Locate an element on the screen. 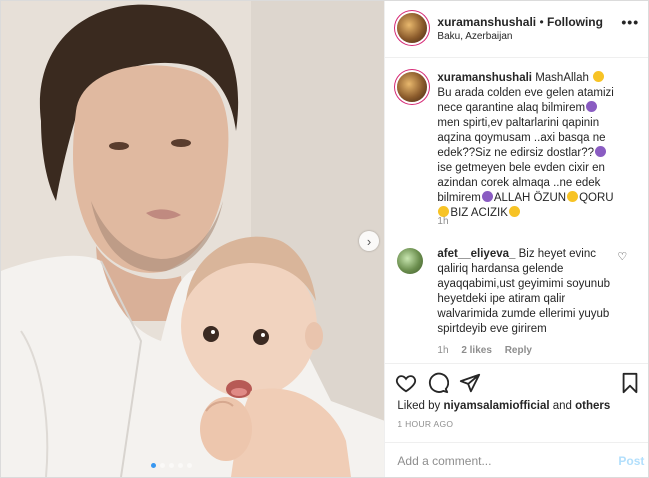 This screenshot has width=649, height=478. comment-time: 1h is located at coordinates (442, 350).